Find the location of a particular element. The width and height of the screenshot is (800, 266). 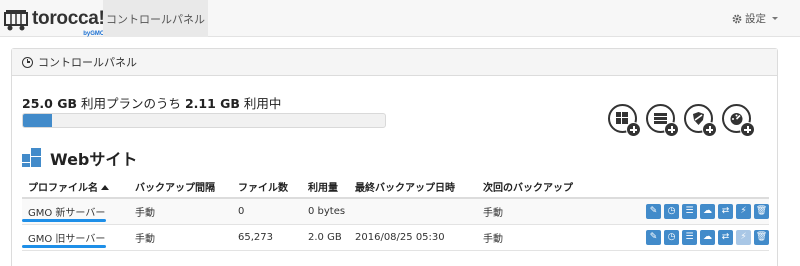

panel-heading: コントロールパネル is located at coordinates (394, 62).